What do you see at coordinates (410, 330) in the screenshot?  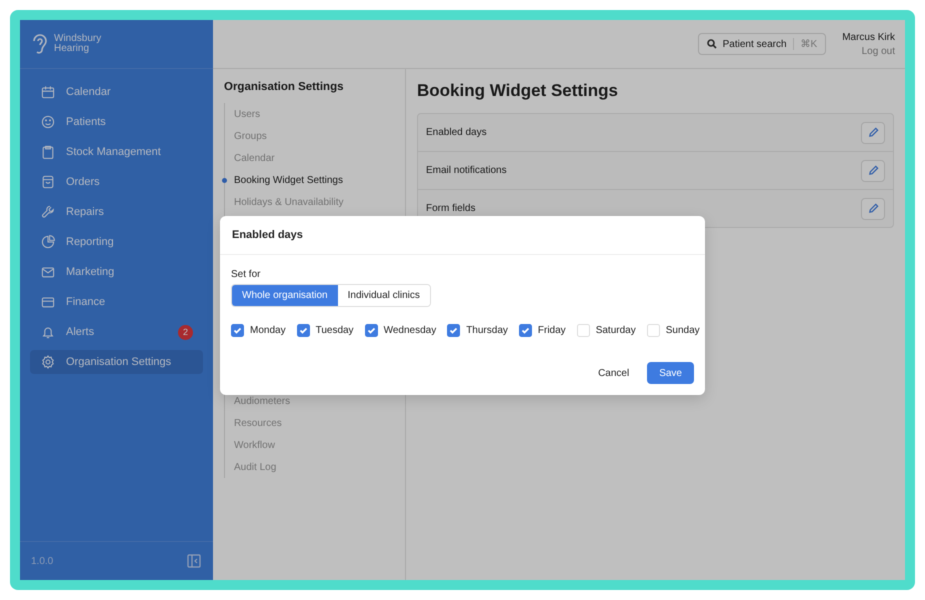 I see `checkbox-label: Wednesday` at bounding box center [410, 330].